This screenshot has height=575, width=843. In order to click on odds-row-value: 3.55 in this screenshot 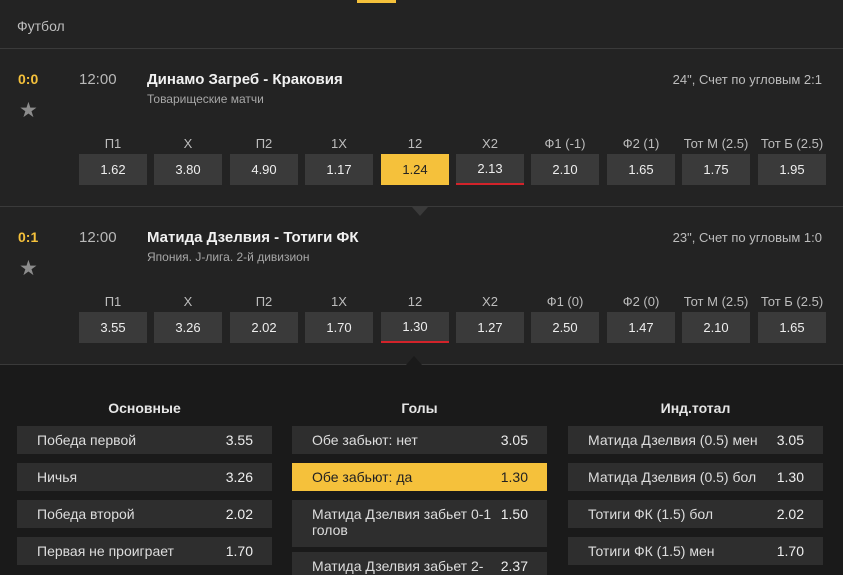, I will do `click(239, 440)`.